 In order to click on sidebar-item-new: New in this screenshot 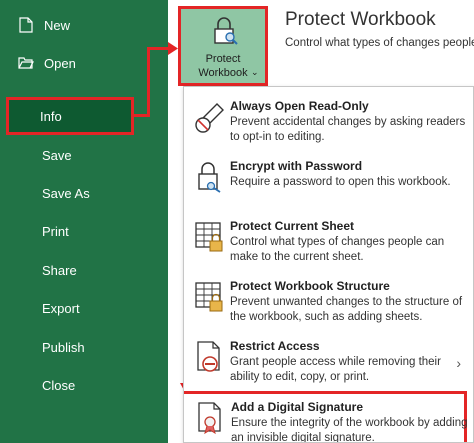, I will do `click(84, 25)`.